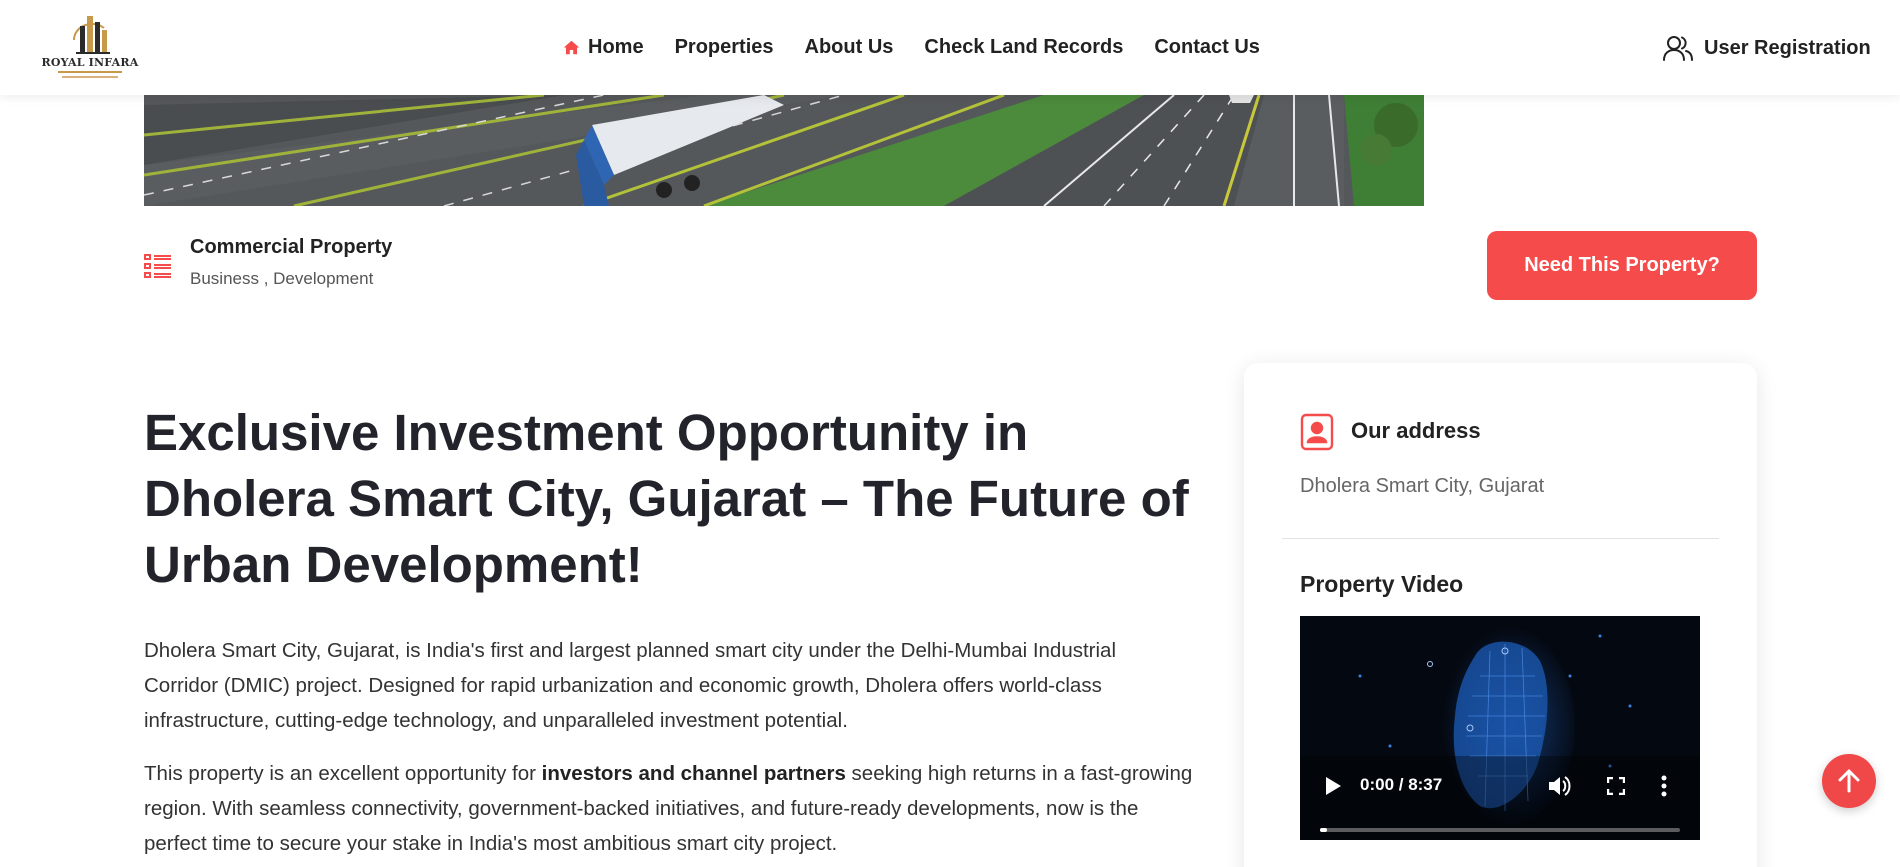 This screenshot has height=867, width=1900. I want to click on property-video-heading: Property Video, so click(1382, 584).